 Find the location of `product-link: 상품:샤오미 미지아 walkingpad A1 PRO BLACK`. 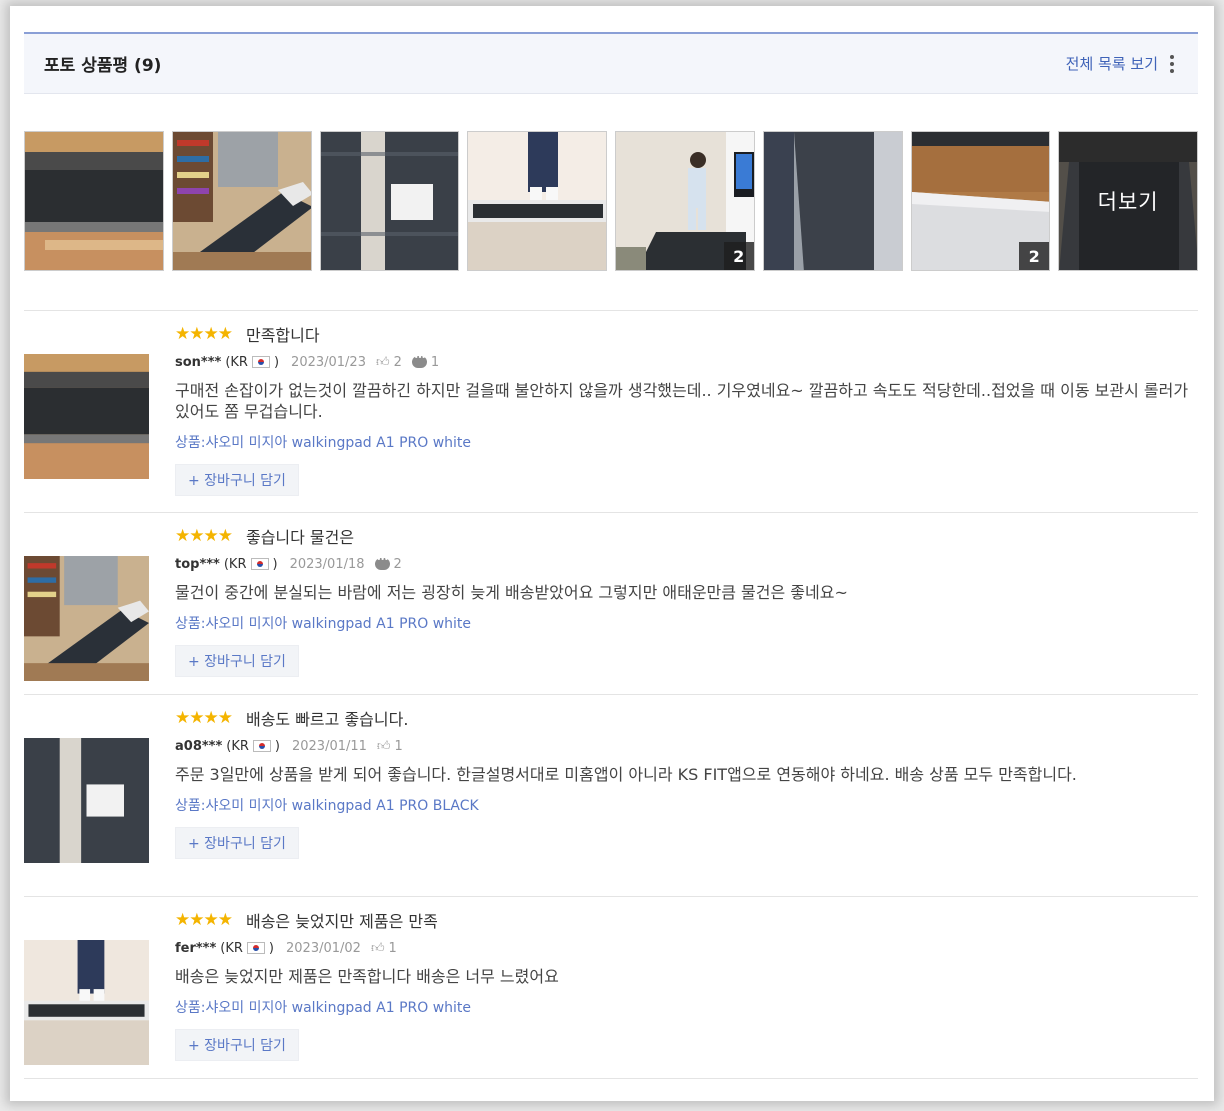

product-link: 상품:샤오미 미지아 walkingpad A1 PRO BLACK is located at coordinates (686, 805).